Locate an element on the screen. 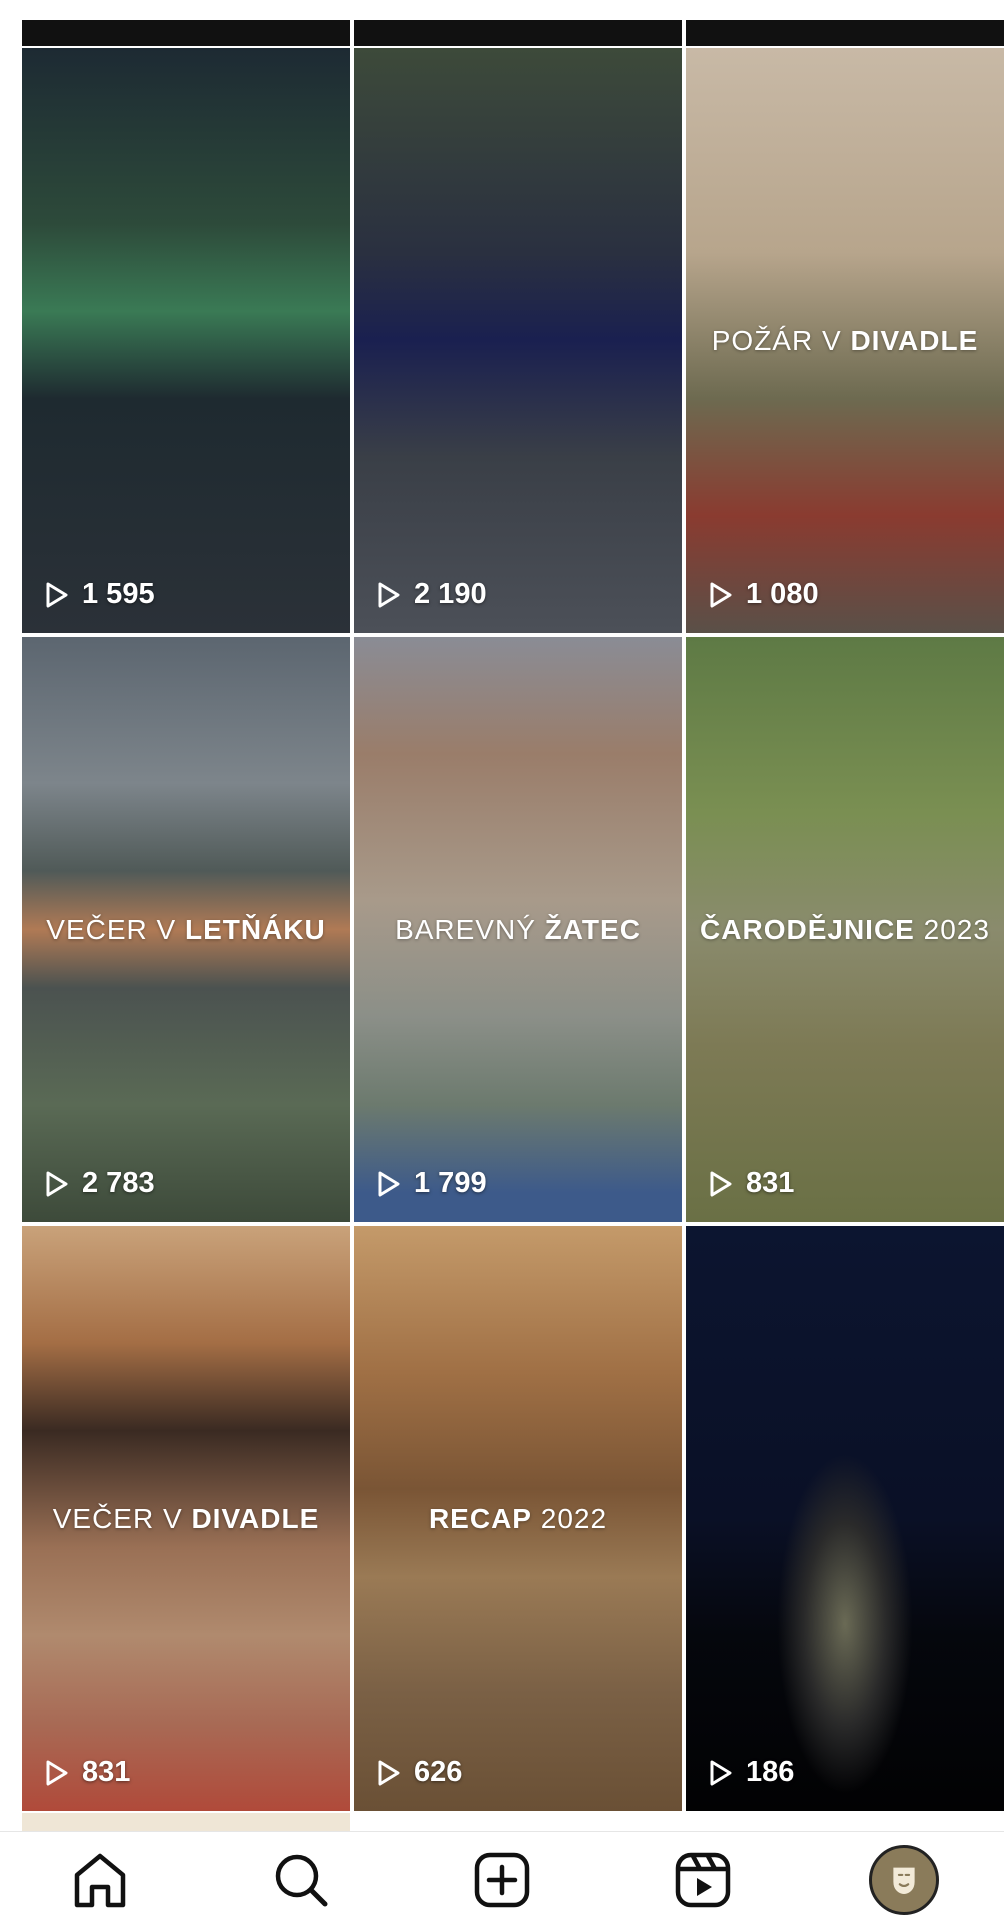 The image size is (1004, 1927). reel-tile: VEČER V DIVADLE 831 is located at coordinates (186, 1518).